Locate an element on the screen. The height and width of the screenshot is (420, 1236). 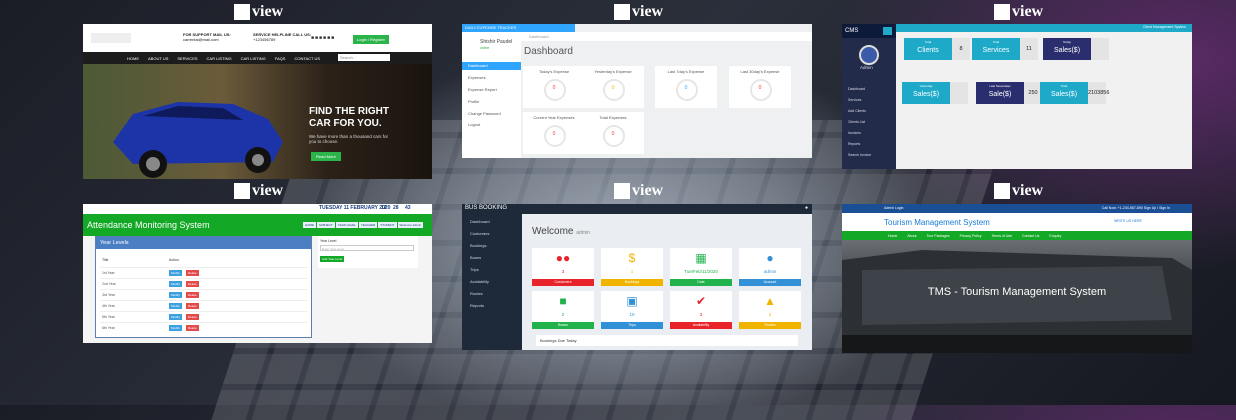
view-label-1: view is located at coordinates (258, 12).